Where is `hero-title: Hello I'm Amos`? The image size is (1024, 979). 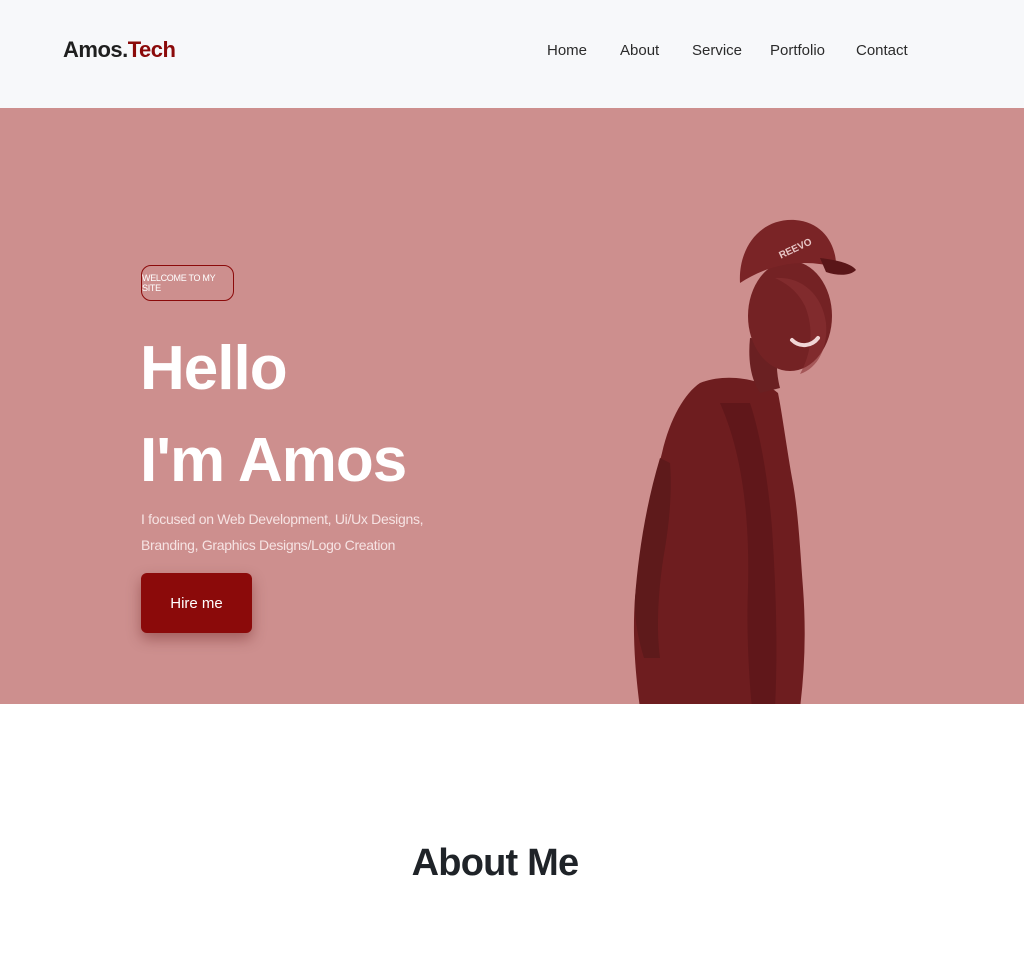 hero-title: Hello I'm Amos is located at coordinates (273, 415).